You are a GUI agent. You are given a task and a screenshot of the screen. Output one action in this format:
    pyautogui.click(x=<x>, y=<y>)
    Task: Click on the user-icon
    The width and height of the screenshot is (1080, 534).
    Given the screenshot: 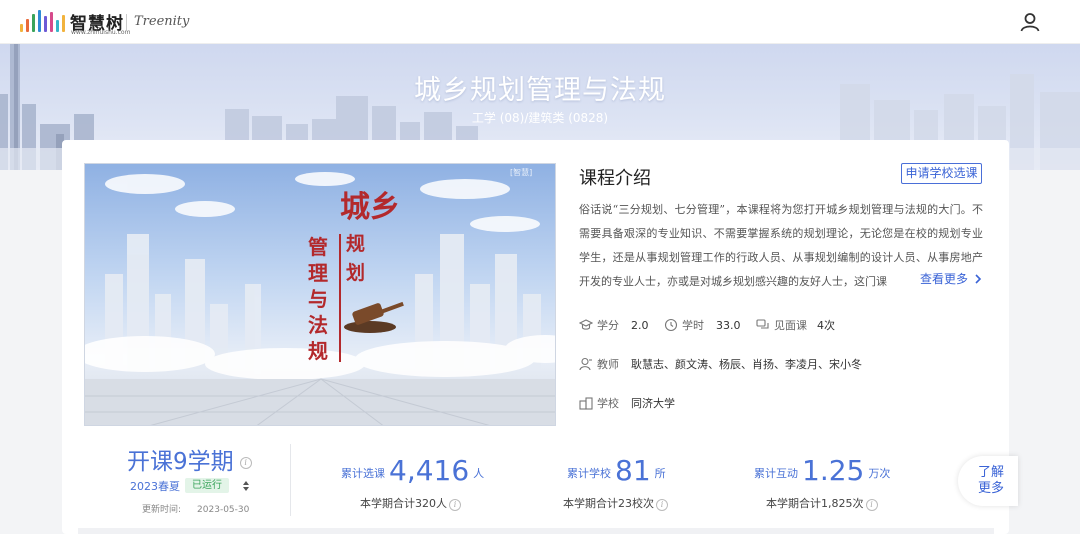 What is the action you would take?
    pyautogui.click(x=1030, y=22)
    